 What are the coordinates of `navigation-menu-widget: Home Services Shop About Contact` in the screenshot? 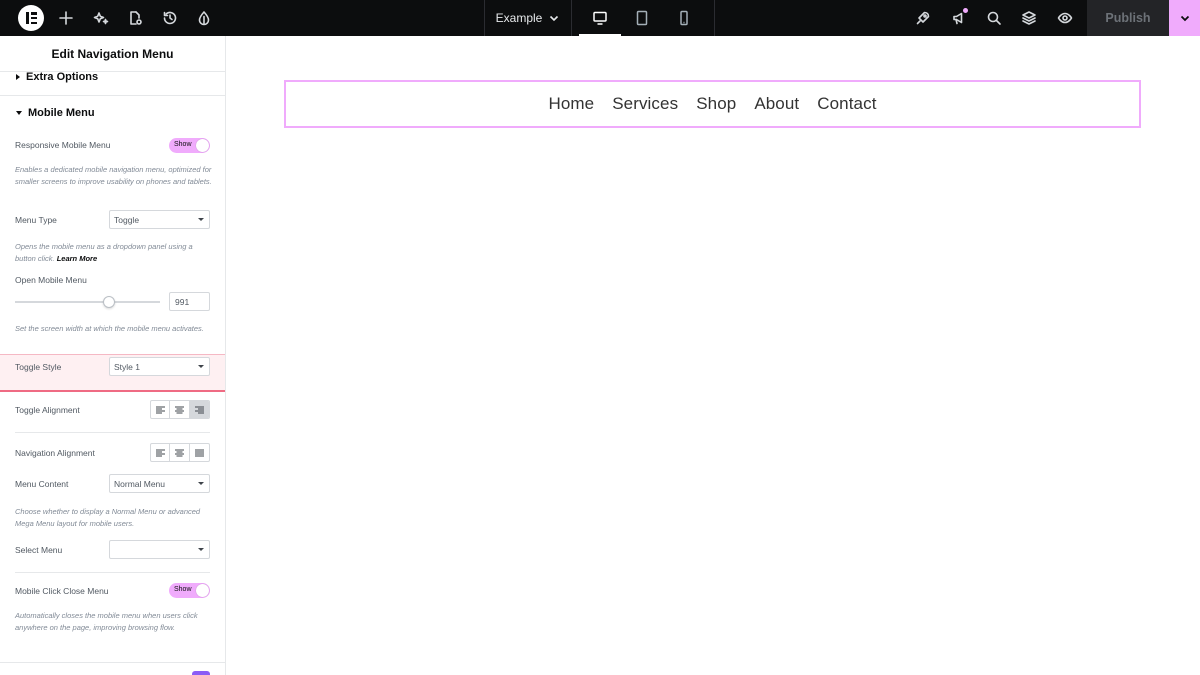 It's located at (712, 104).